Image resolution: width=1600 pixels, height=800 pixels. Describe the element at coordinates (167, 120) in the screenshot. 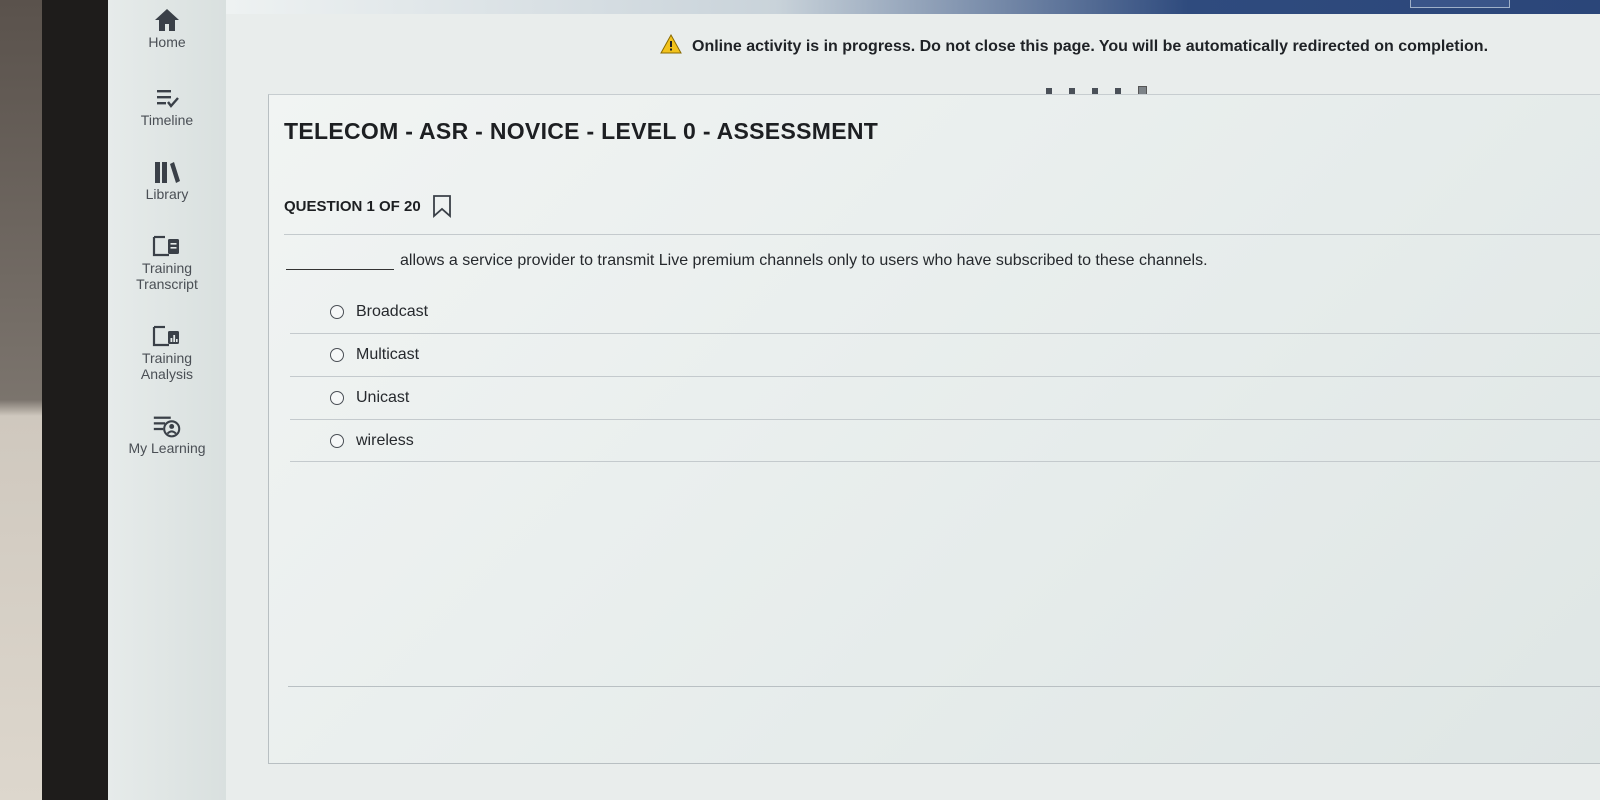

I see `sidebar-item-label: Timeline` at that location.